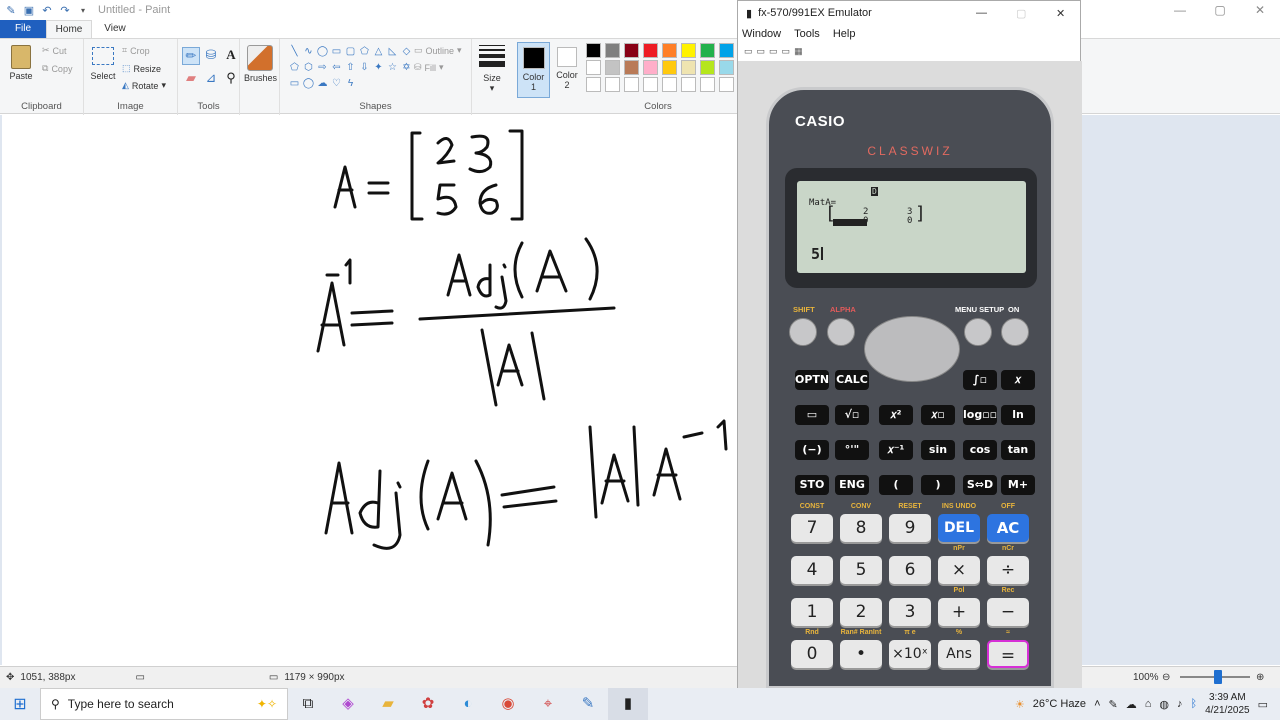 The height and width of the screenshot is (720, 1280). I want to click on cloud-icon: ☁, so click(1131, 704).